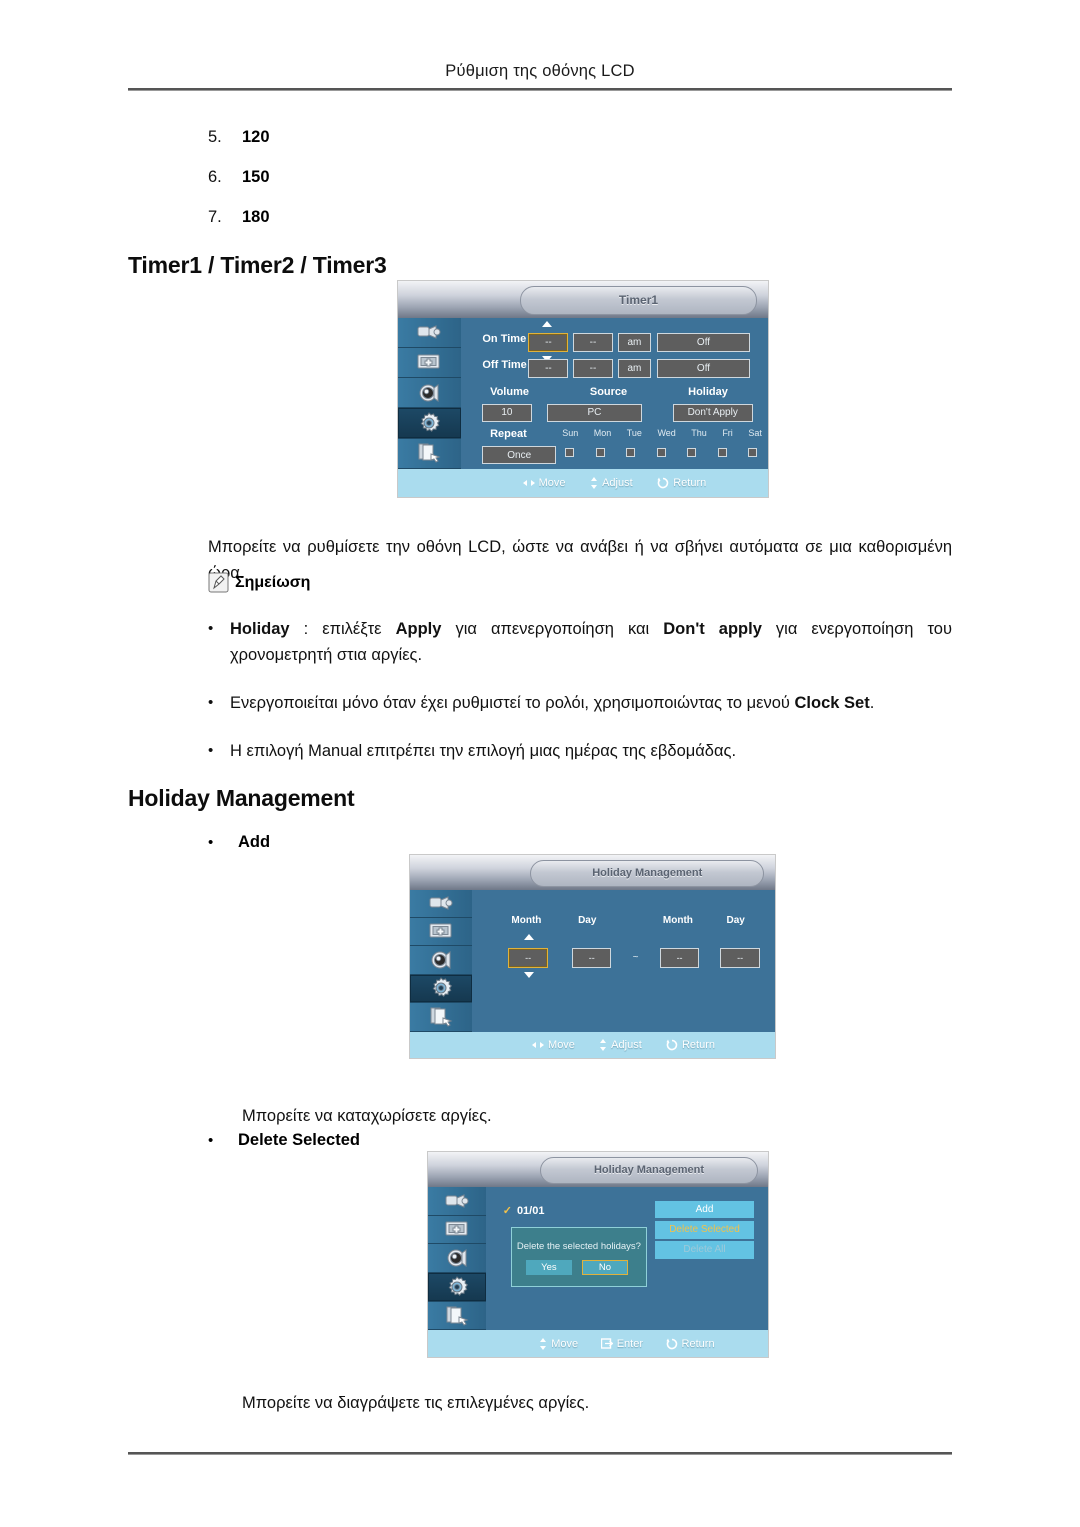  I want to click on day-label-thu: Thu, so click(699, 433).